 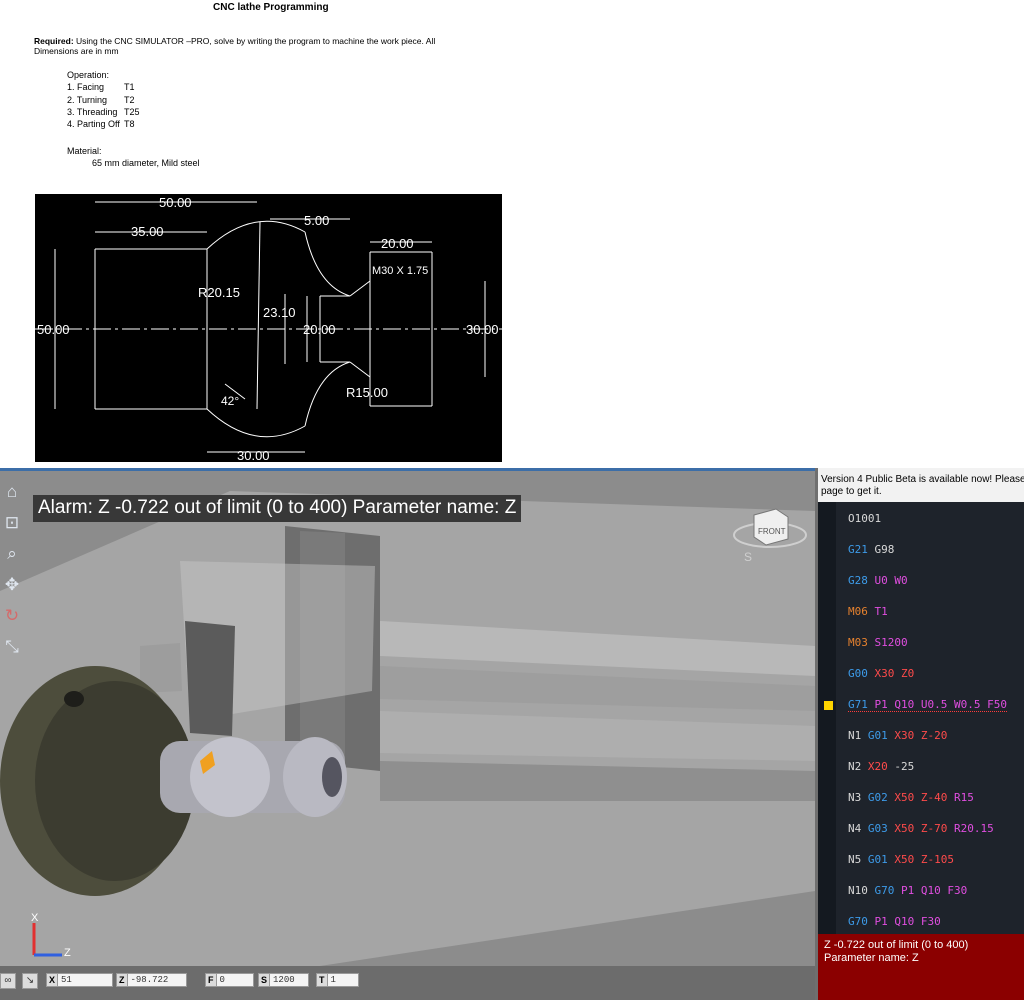 I want to click on code-line: N4 G03 X50 Z-70 R20.15, so click(x=921, y=828).